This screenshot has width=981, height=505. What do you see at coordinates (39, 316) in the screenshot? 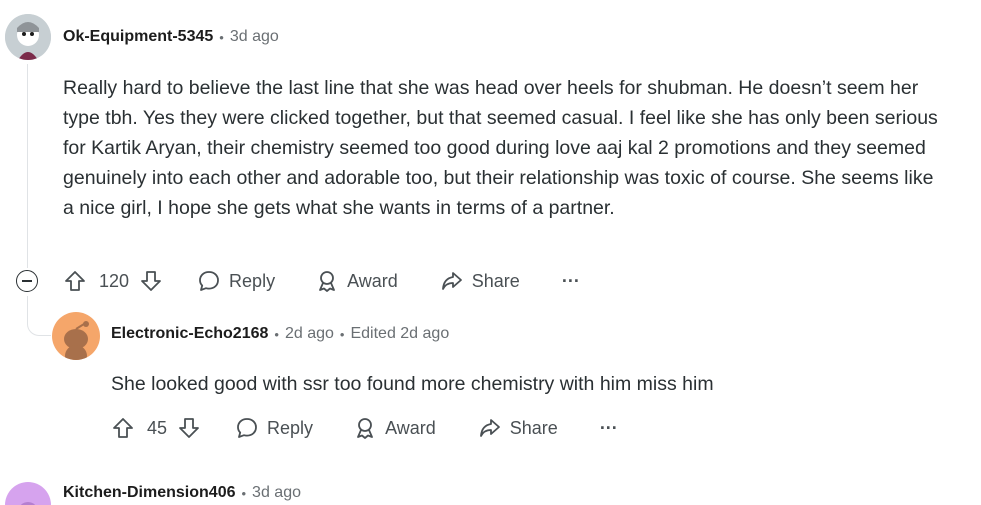
I see `thread-curve` at bounding box center [39, 316].